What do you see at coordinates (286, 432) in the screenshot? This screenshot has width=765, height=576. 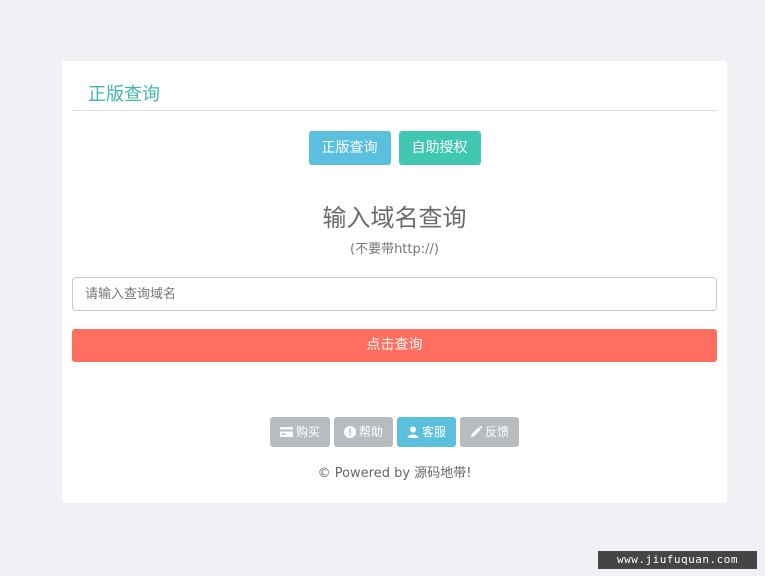 I see `credit-card-icon` at bounding box center [286, 432].